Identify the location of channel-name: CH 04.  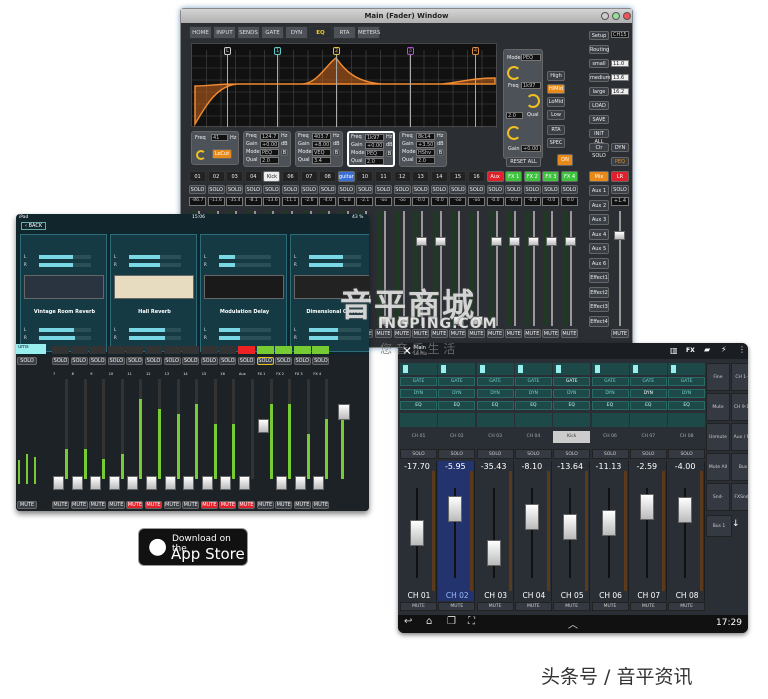
(533, 437).